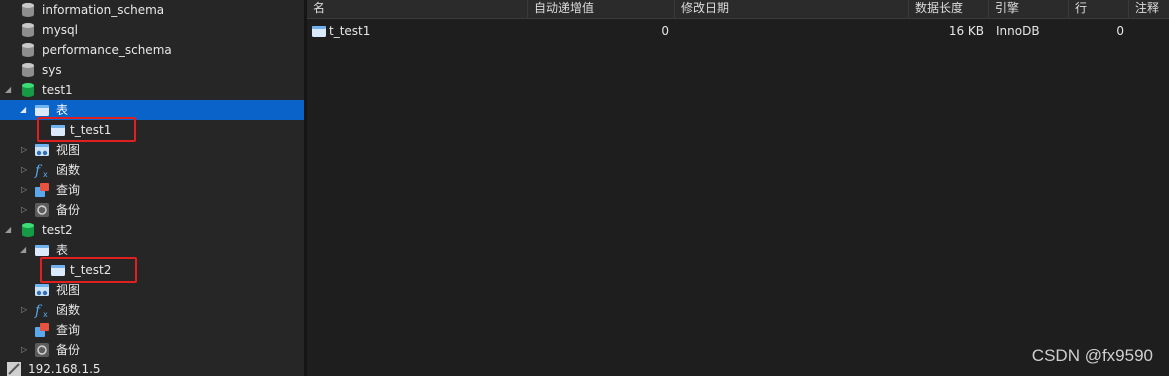  What do you see at coordinates (152, 310) in the screenshot?
I see `tree-item-test2-functions: ▷ f x 函数` at bounding box center [152, 310].